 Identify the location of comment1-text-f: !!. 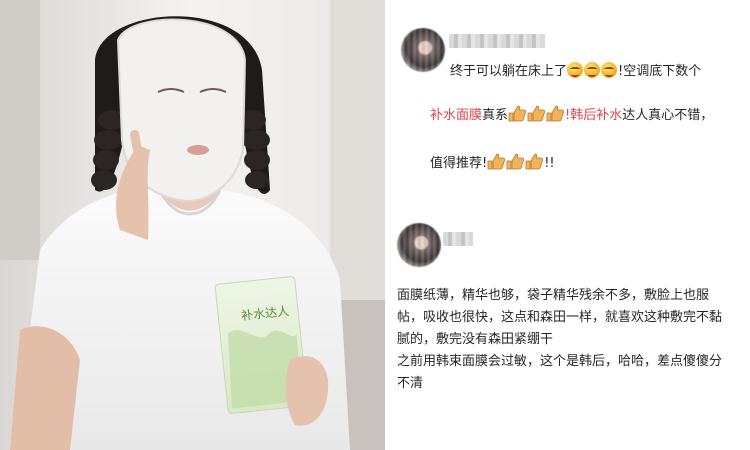
(549, 163).